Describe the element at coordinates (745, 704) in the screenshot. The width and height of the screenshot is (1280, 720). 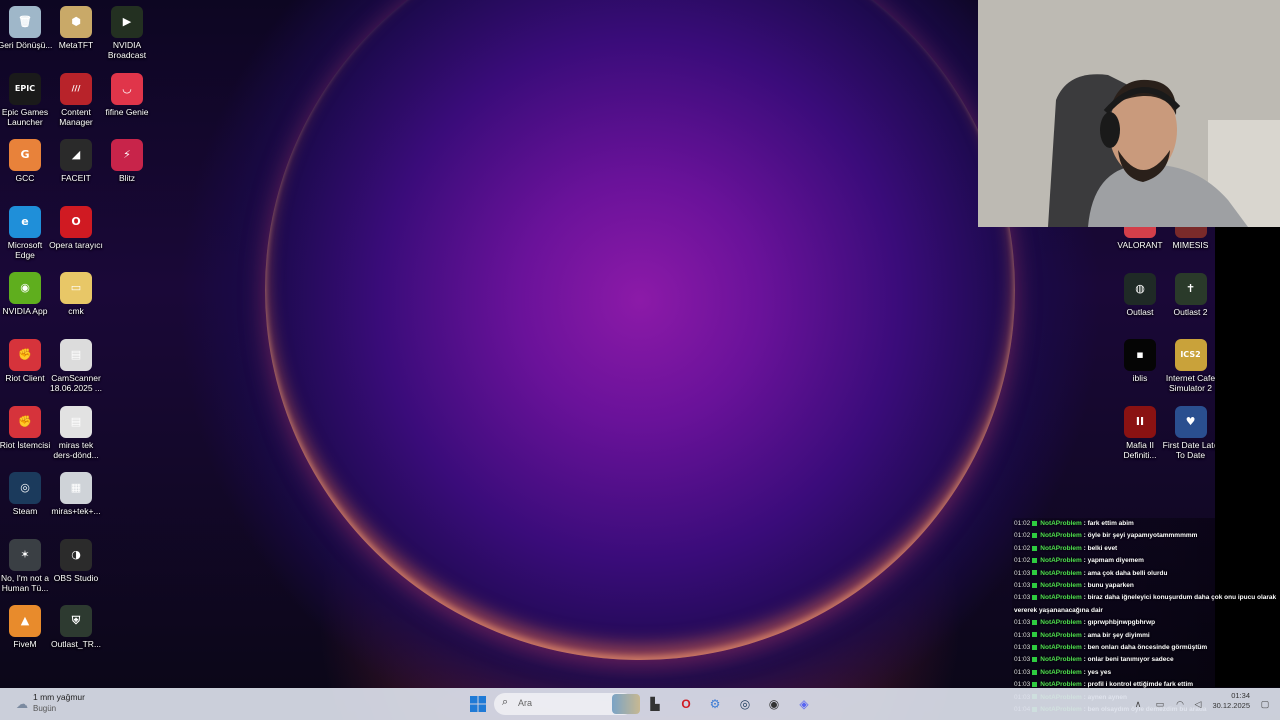
I see `steam-taskbar-icon: ◎` at that location.